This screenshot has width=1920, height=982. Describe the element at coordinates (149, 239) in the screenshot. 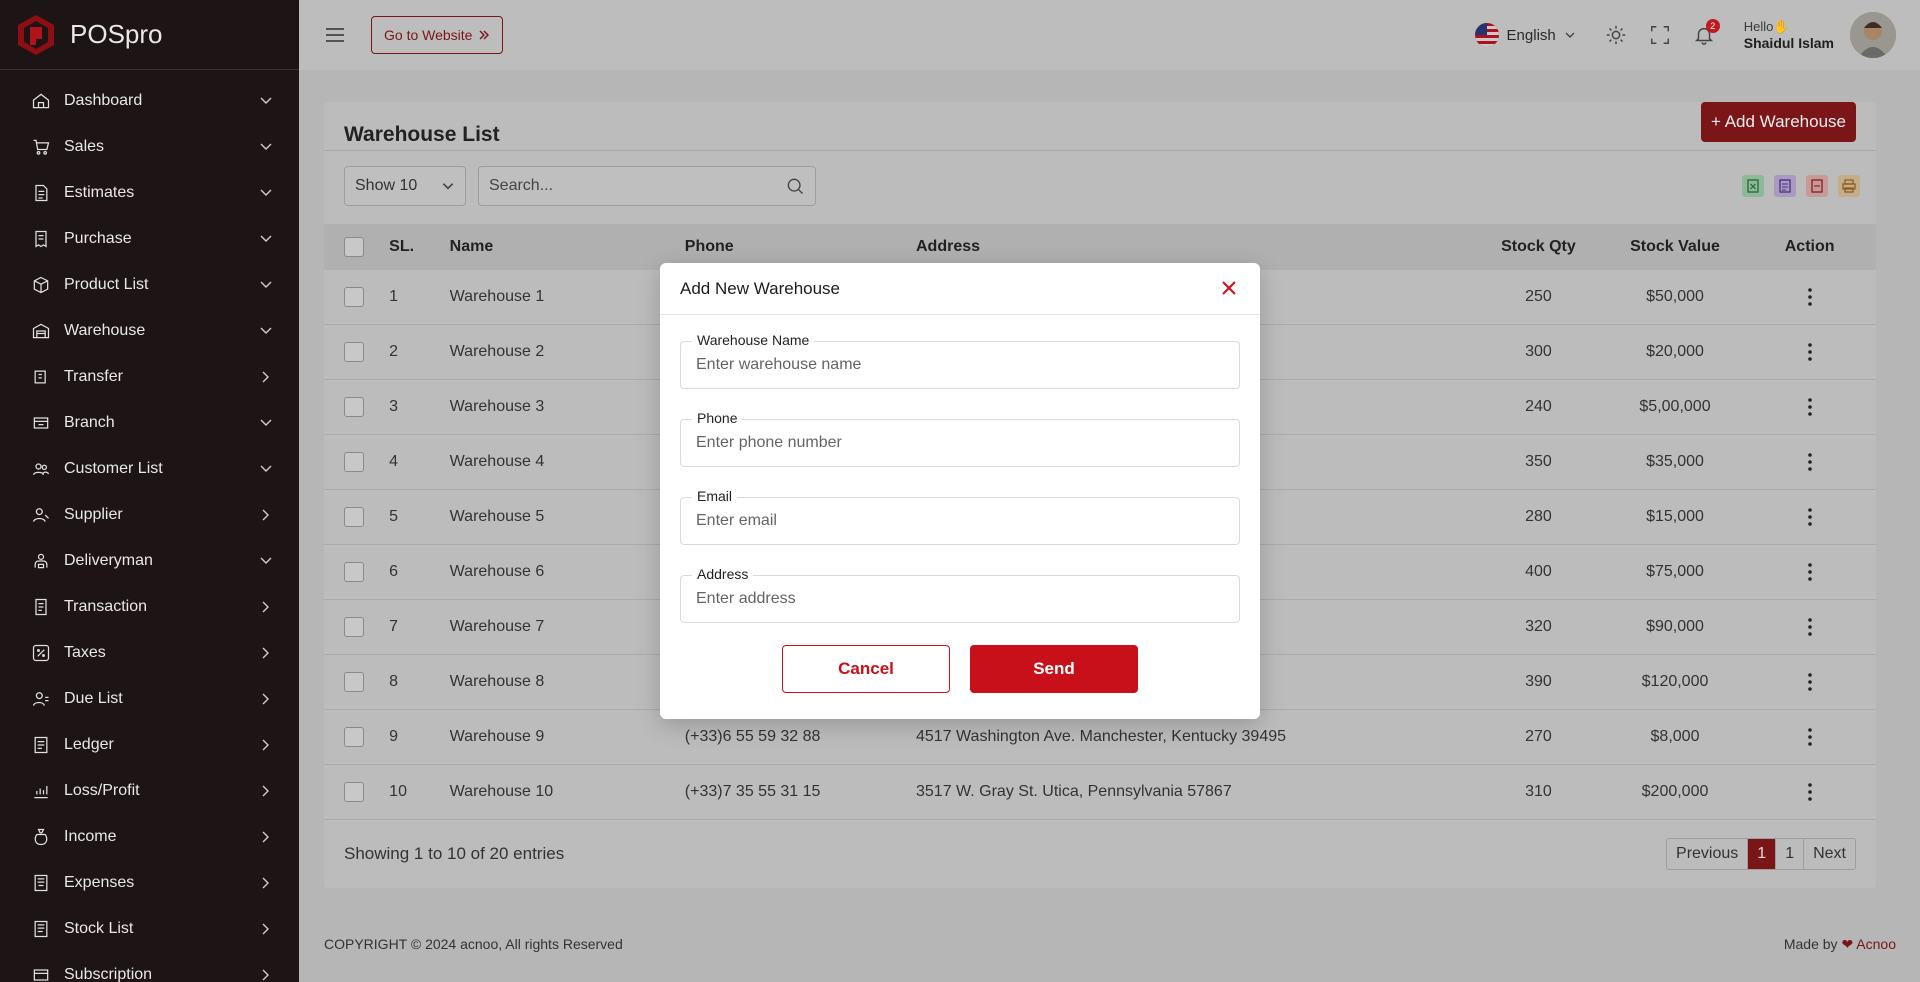

I see `sidebar-item-purchase: Purchase` at that location.